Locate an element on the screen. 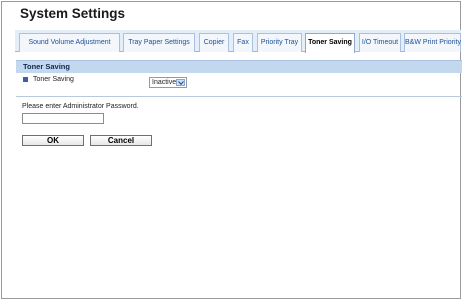 The image size is (462, 300). tab-bw-print-priority: B&W Print Priority is located at coordinates (432, 42).